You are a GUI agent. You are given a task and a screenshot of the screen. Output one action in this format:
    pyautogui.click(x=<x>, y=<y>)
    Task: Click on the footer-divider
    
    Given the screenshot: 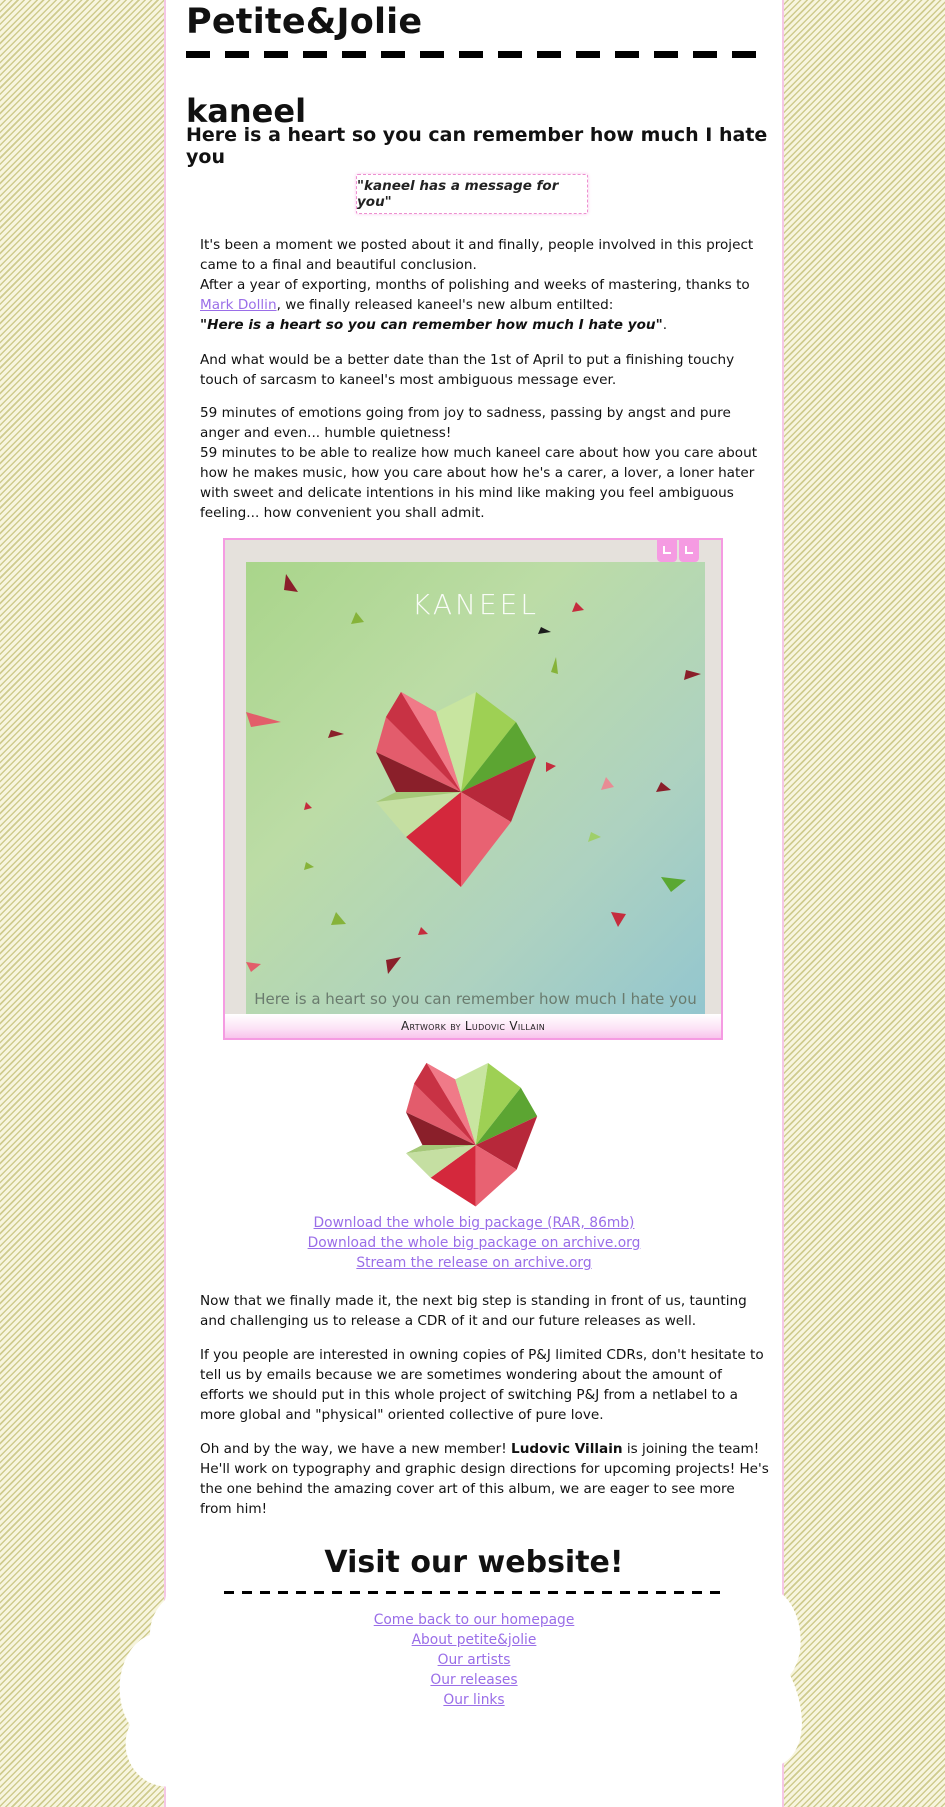 What is the action you would take?
    pyautogui.click(x=474, y=1592)
    